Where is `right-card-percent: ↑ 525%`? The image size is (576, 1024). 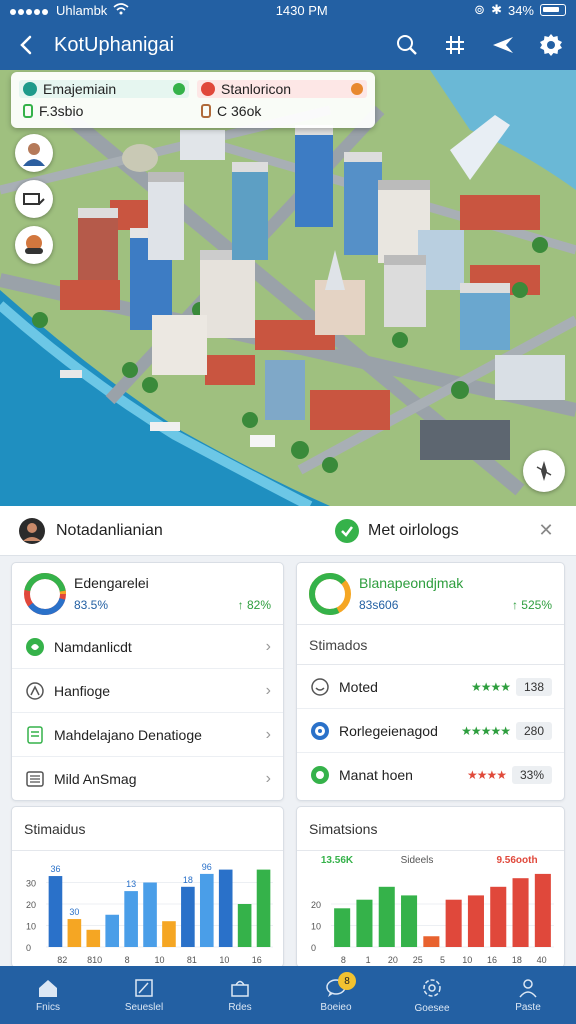
right-card-percent: ↑ 525% is located at coordinates (531, 605).